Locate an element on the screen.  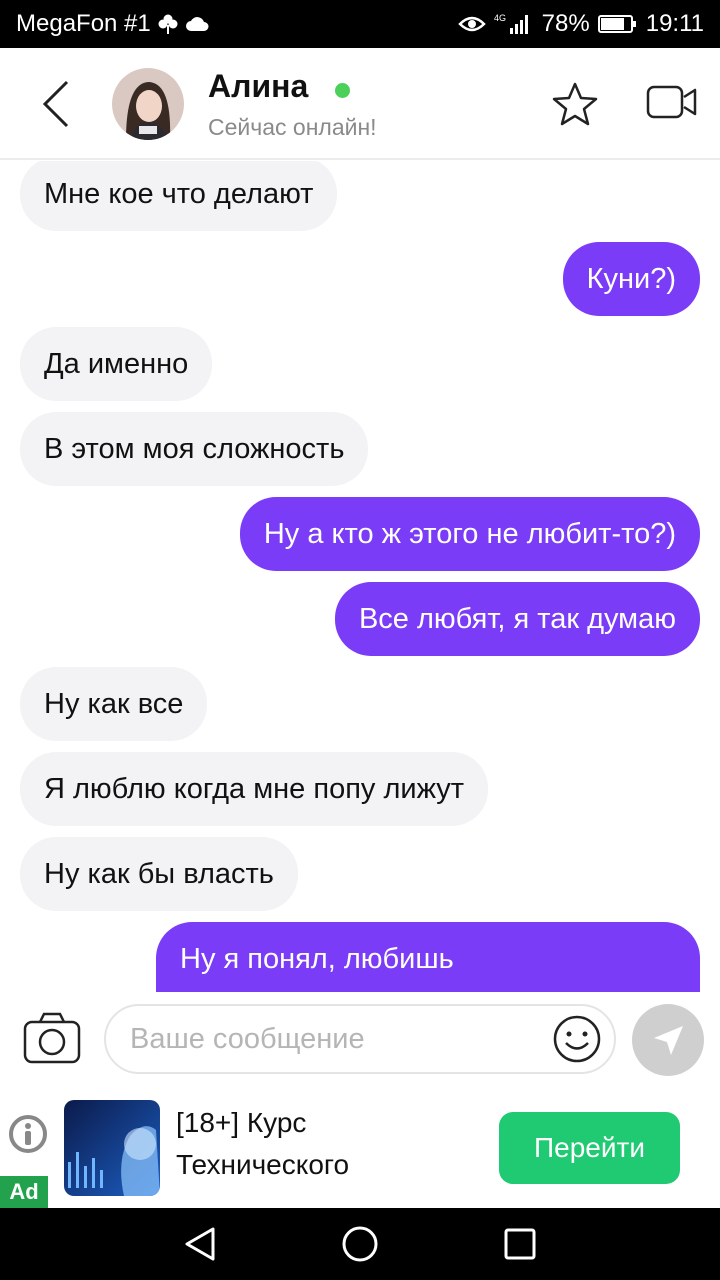
send-icon is located at coordinates (668, 1040).